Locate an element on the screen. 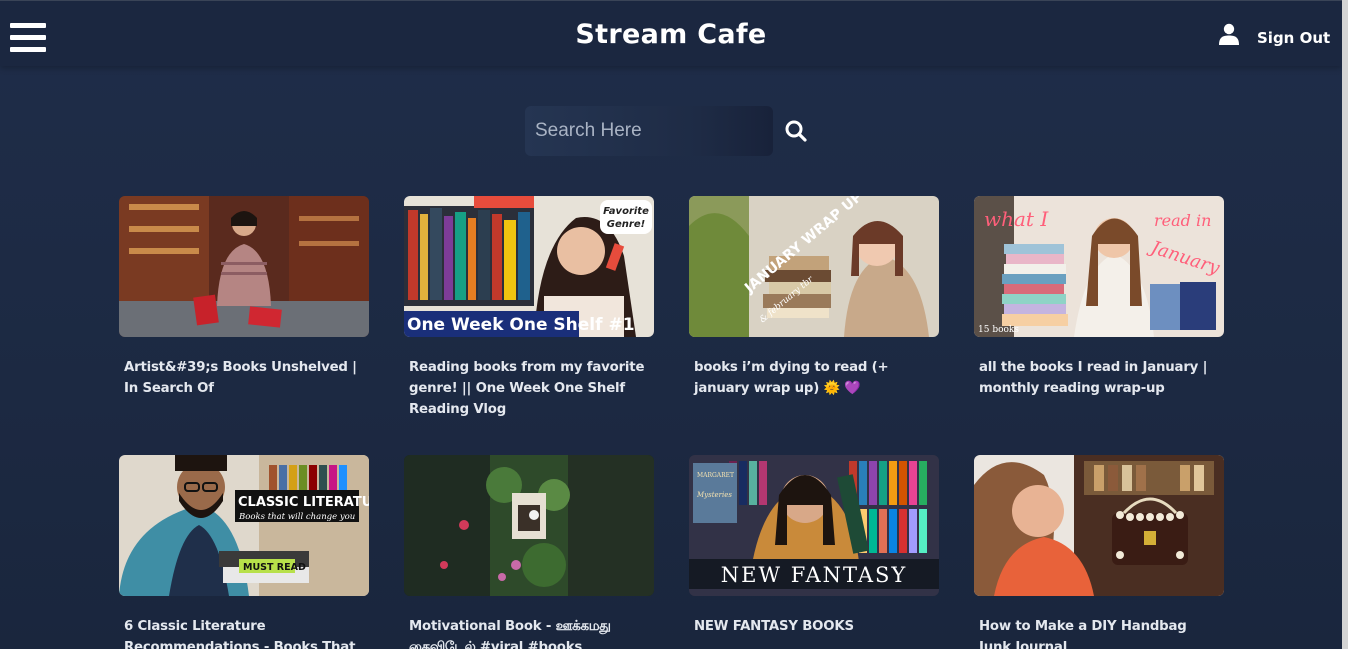 This screenshot has height=649, width=1348. thumbnail-image: Favorite Genre! One Week One Shelf #1 is located at coordinates (529, 266).